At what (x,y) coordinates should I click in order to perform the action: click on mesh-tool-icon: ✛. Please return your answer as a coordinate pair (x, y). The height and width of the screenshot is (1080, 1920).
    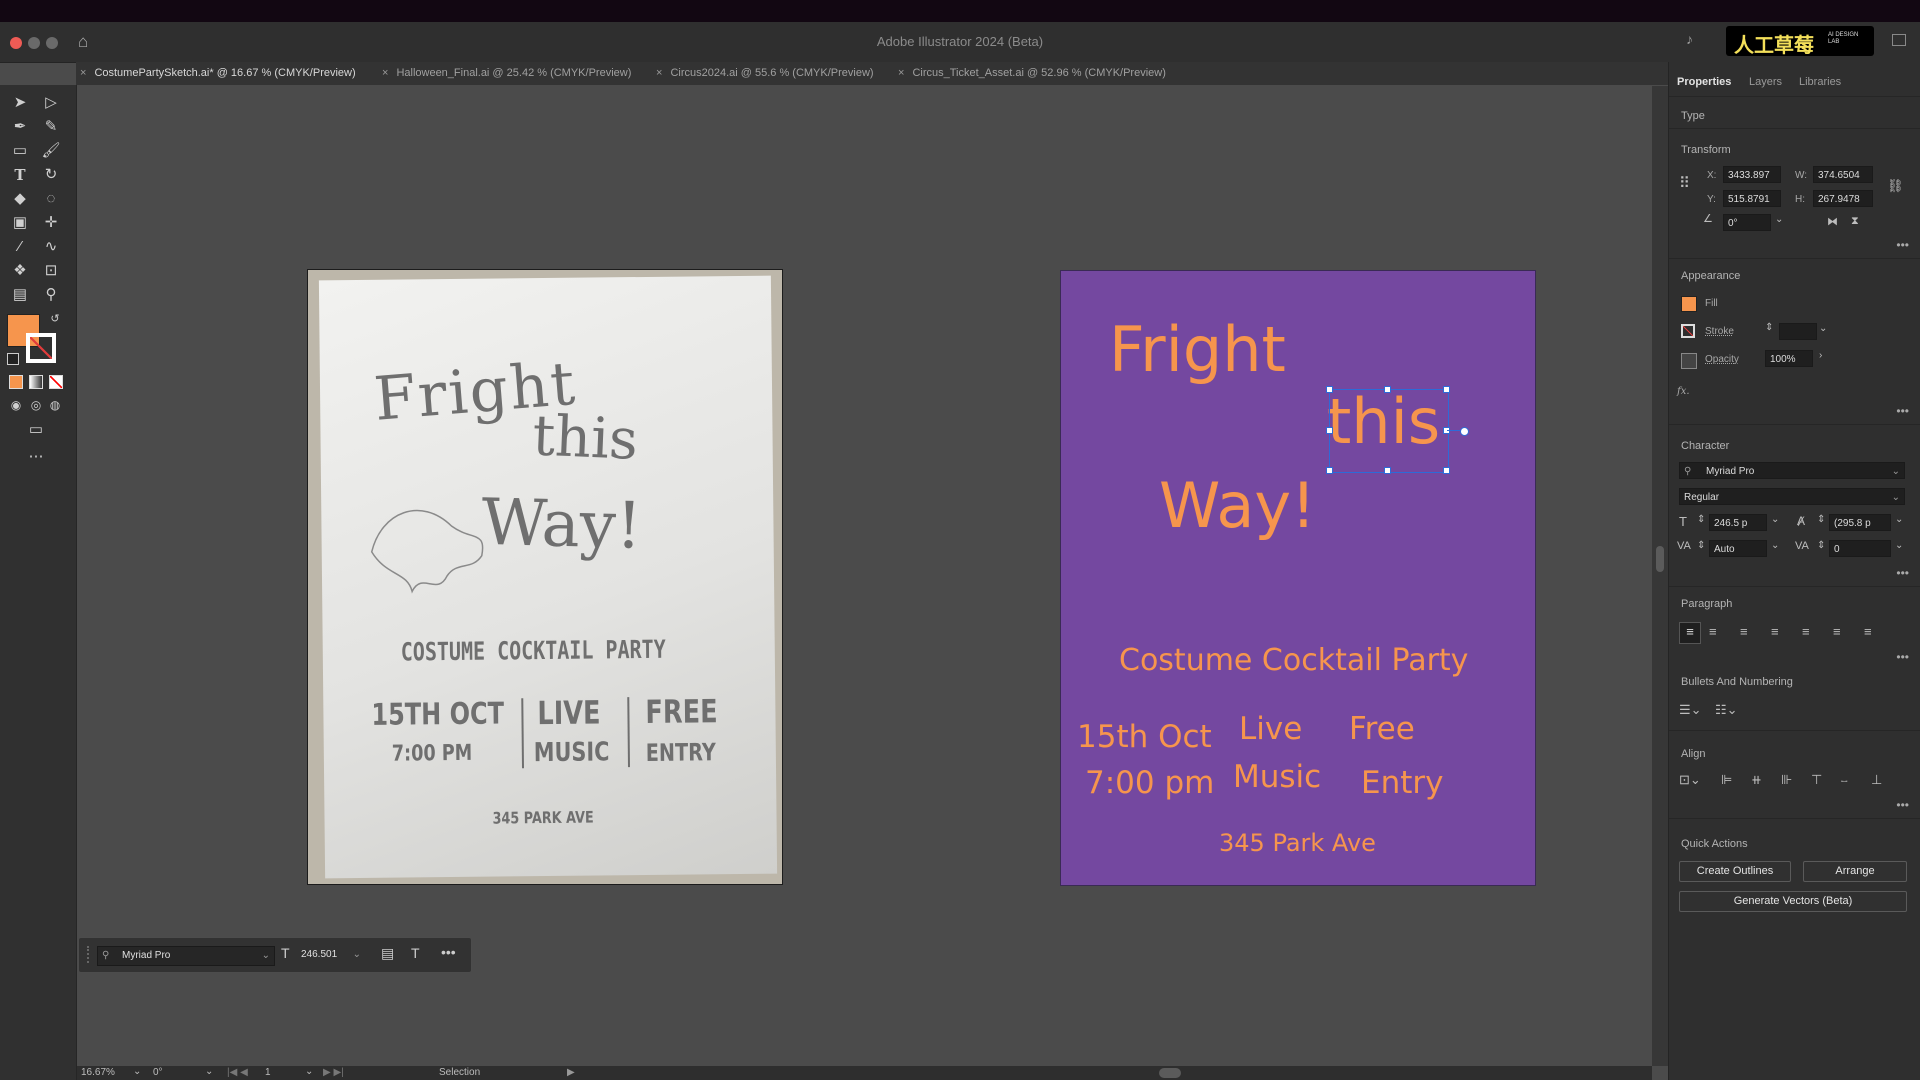
    Looking at the image, I should click on (51, 223).